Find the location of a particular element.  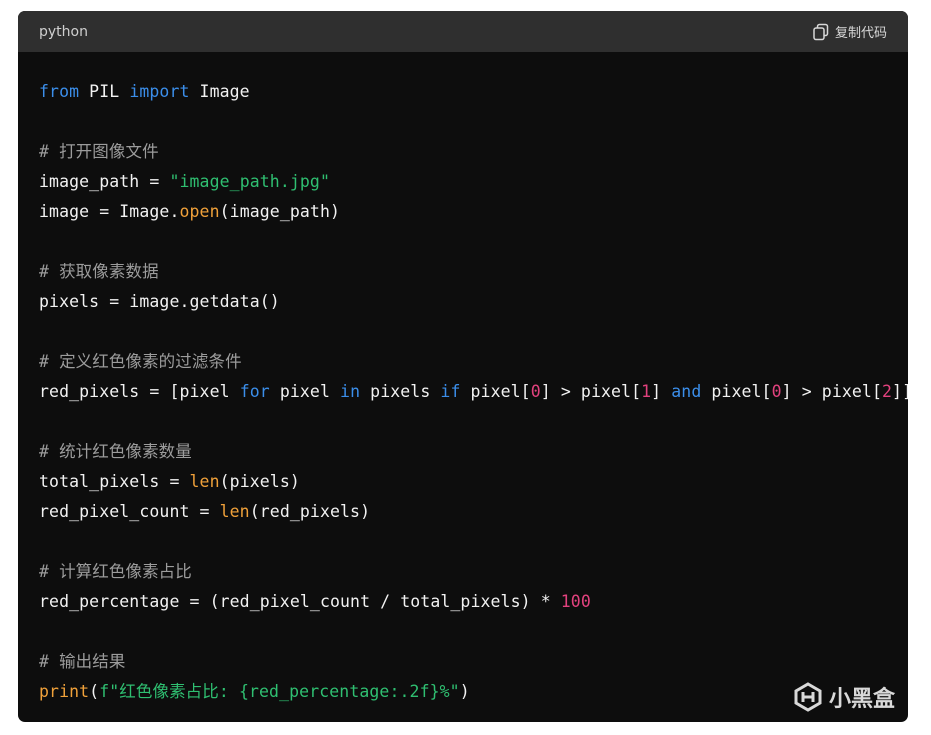

number-literal: 2 is located at coordinates (887, 391).